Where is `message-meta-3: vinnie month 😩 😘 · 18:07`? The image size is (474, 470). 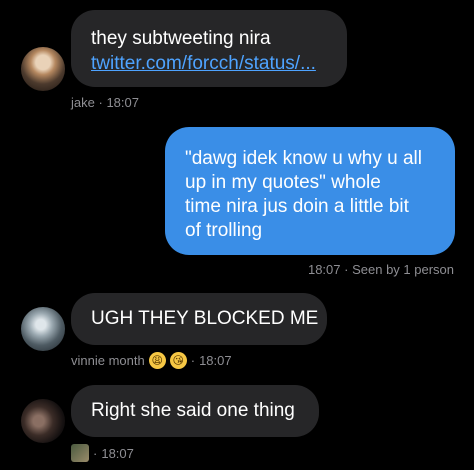 message-meta-3: vinnie month 😩 😘 · 18:07 is located at coordinates (151, 360).